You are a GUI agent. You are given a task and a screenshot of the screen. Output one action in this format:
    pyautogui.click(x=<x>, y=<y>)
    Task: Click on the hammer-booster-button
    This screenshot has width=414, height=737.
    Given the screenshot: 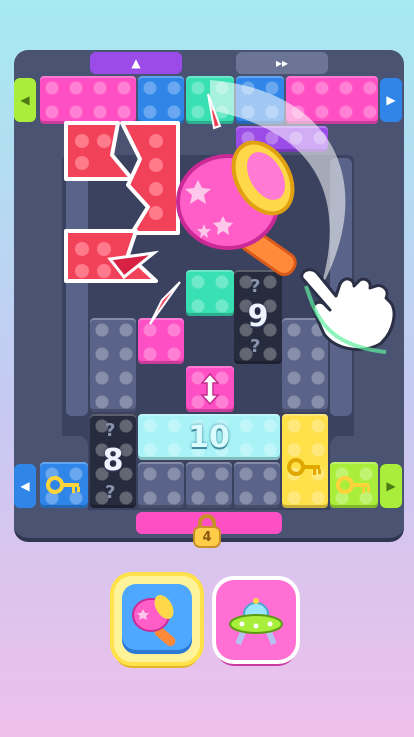 What is the action you would take?
    pyautogui.click(x=157, y=619)
    